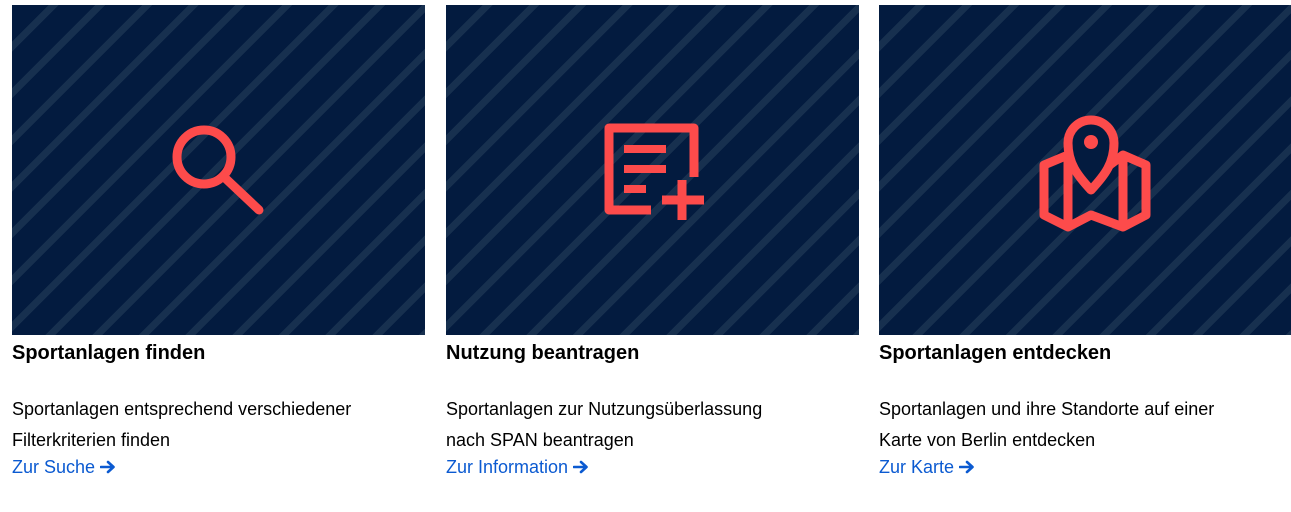 The image size is (1291, 512). I want to click on card-description-line: Filterkriterien finden, so click(91, 440).